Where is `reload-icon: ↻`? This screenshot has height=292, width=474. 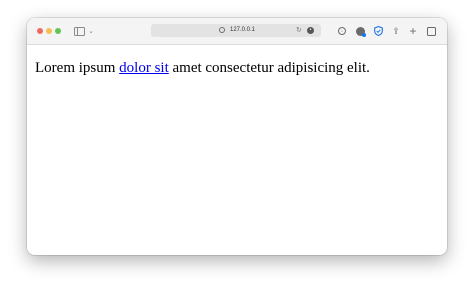 reload-icon: ↻ is located at coordinates (299, 30).